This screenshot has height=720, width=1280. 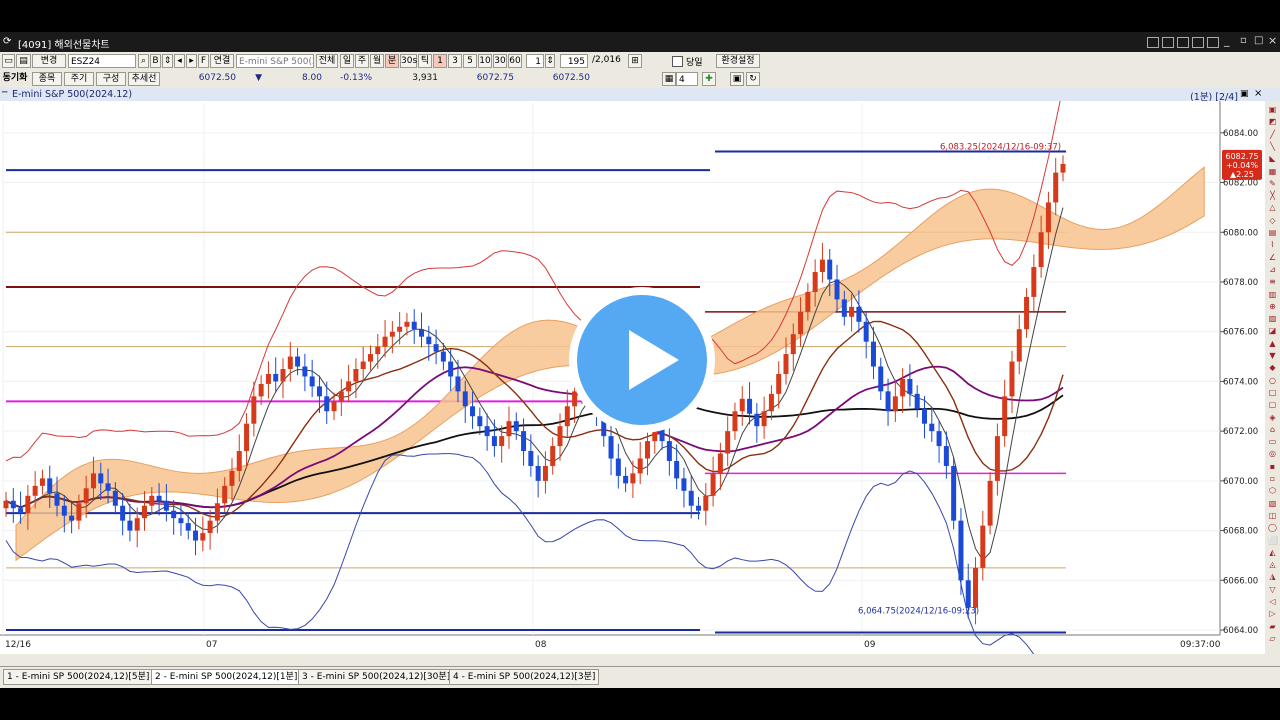 I want to click on drawing-tool-icon: ▢, so click(x=1272, y=404).